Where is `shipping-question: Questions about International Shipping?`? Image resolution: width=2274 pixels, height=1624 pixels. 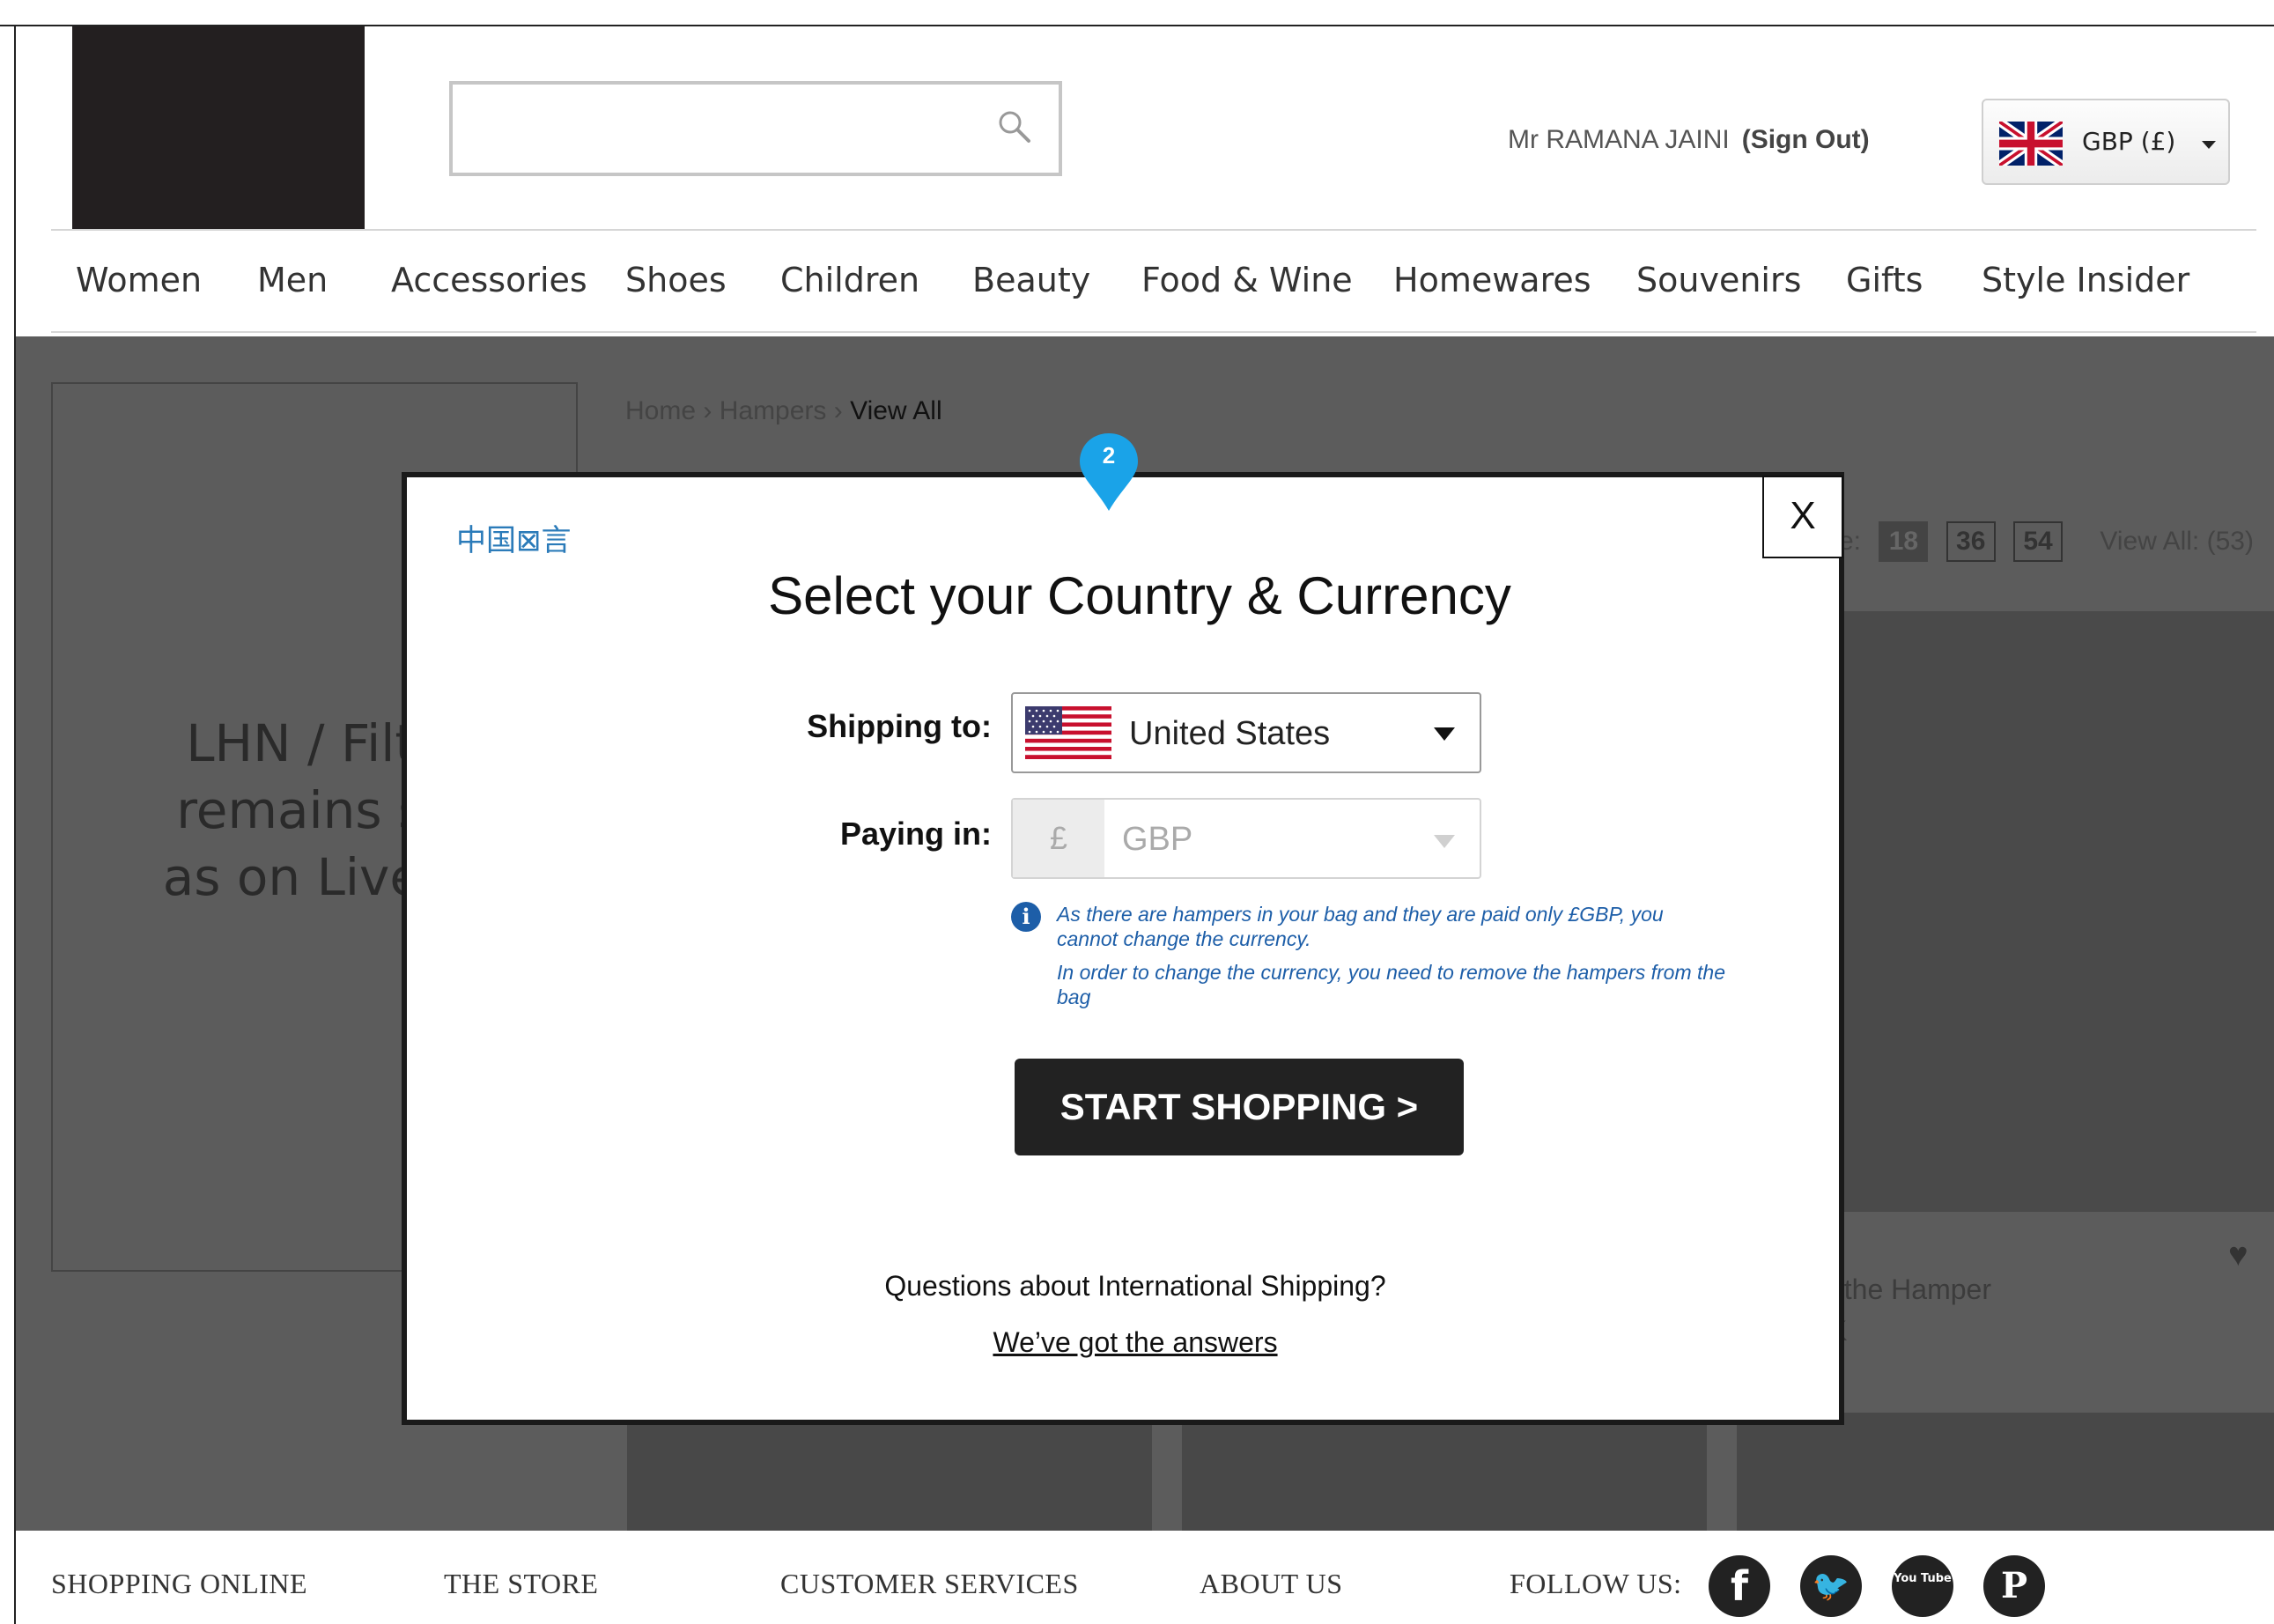
shipping-question: Questions about International Shipping? is located at coordinates (1135, 1286).